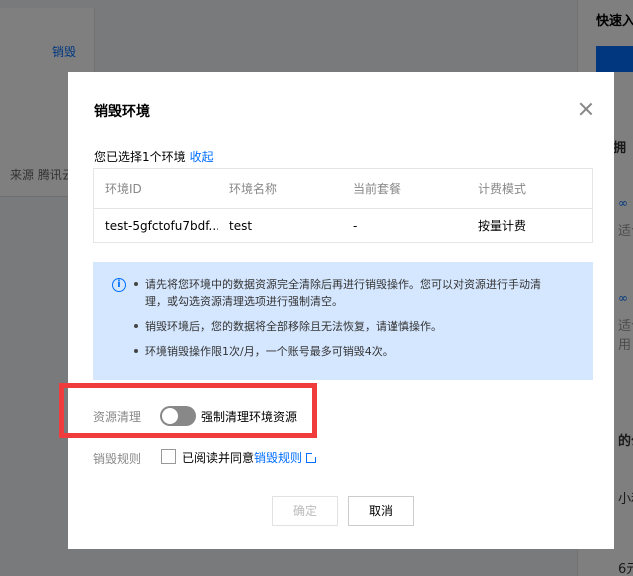 The height and width of the screenshot is (576, 633). Describe the element at coordinates (502, 189) in the screenshot. I see `column-header: 计费模式` at that location.